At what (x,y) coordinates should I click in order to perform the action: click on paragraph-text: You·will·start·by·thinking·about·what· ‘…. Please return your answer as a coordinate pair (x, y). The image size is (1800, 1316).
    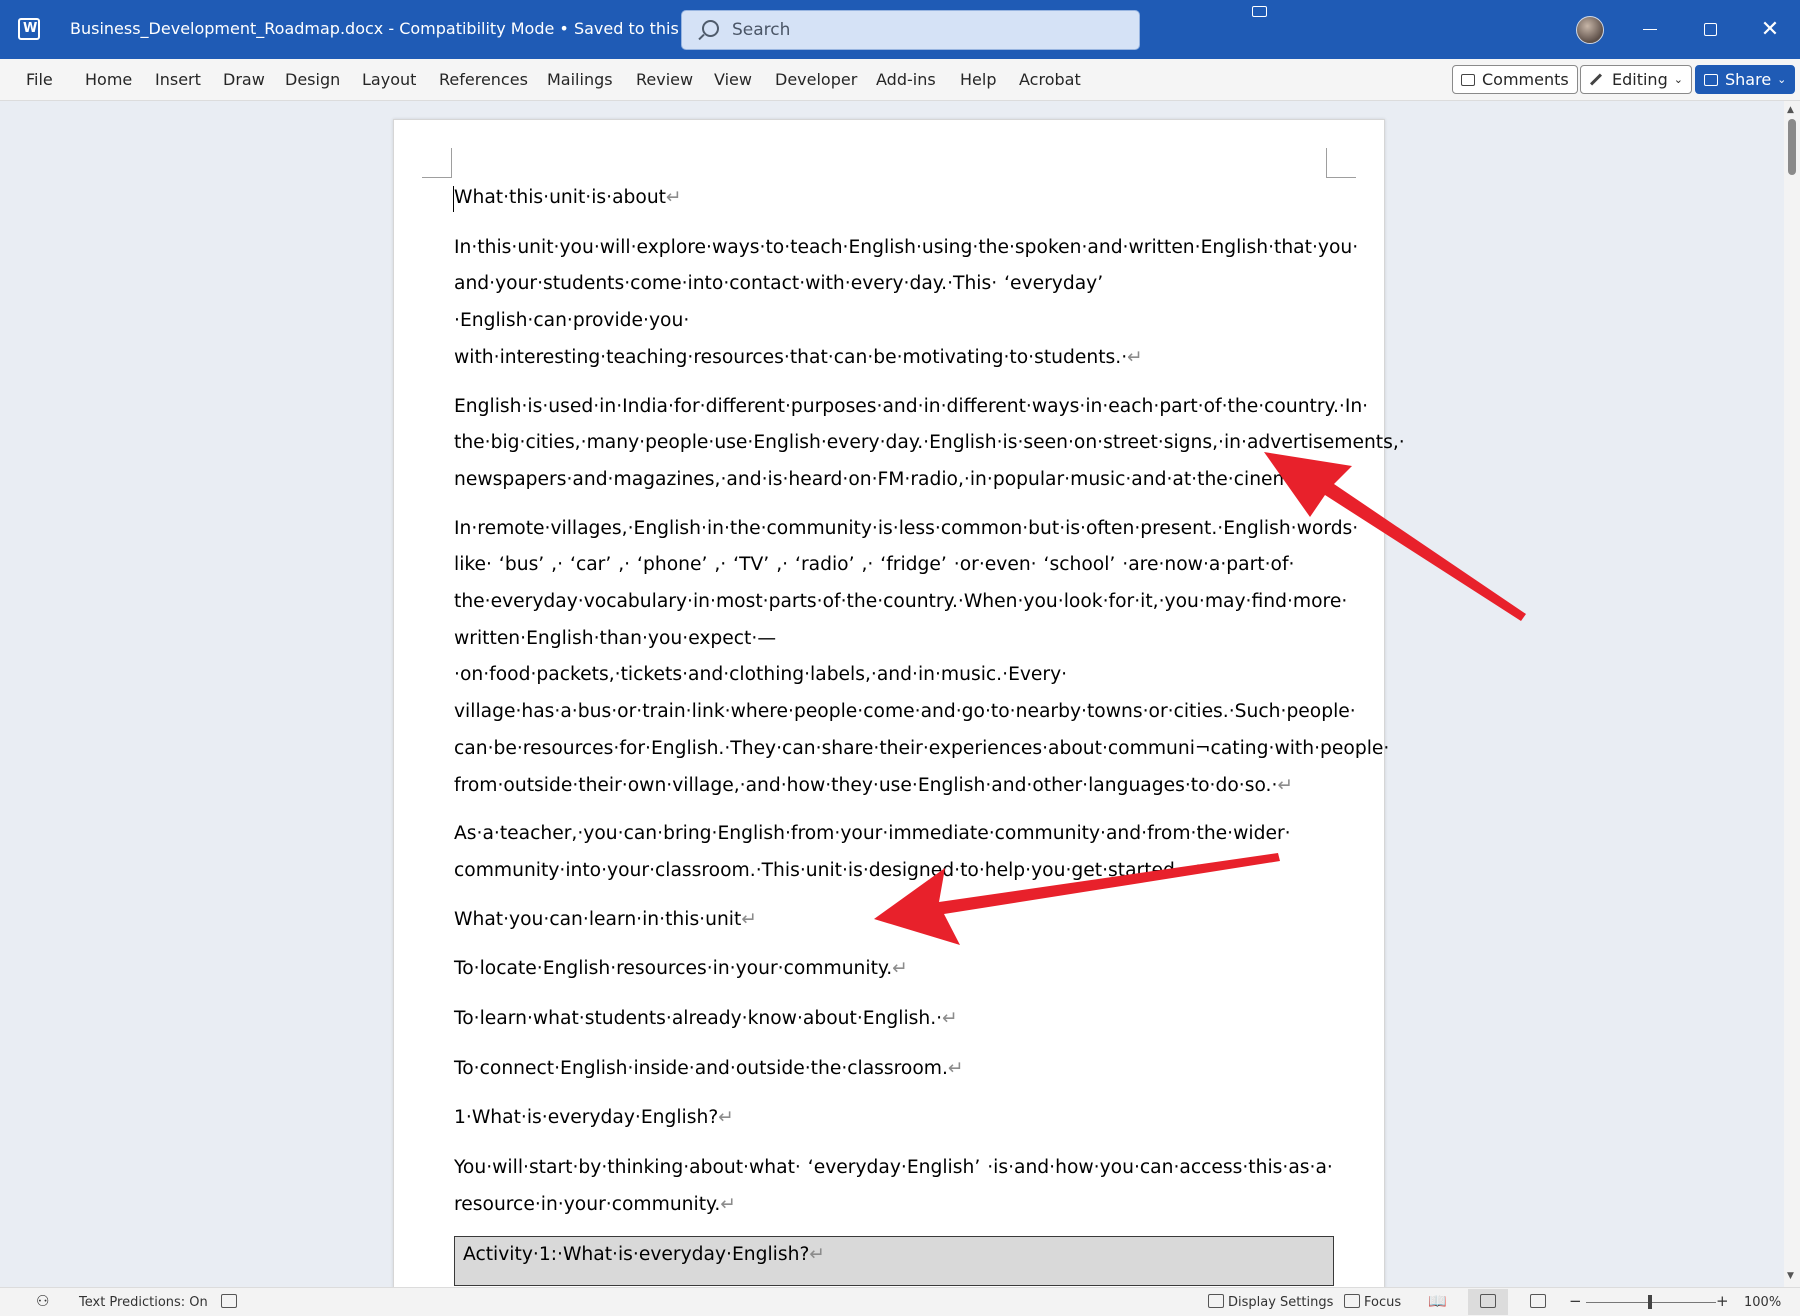
    Looking at the image, I should click on (893, 1186).